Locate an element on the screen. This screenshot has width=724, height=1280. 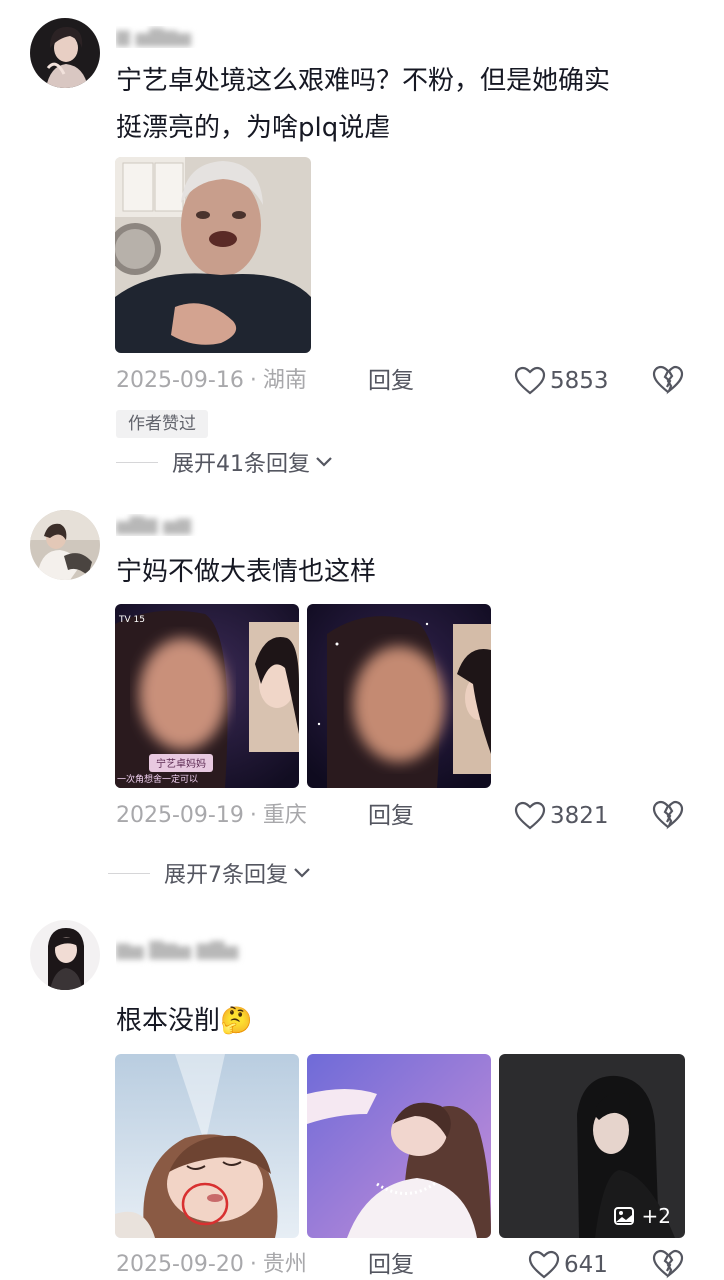
thinking-emoji: 🤔 is located at coordinates (236, 1021).